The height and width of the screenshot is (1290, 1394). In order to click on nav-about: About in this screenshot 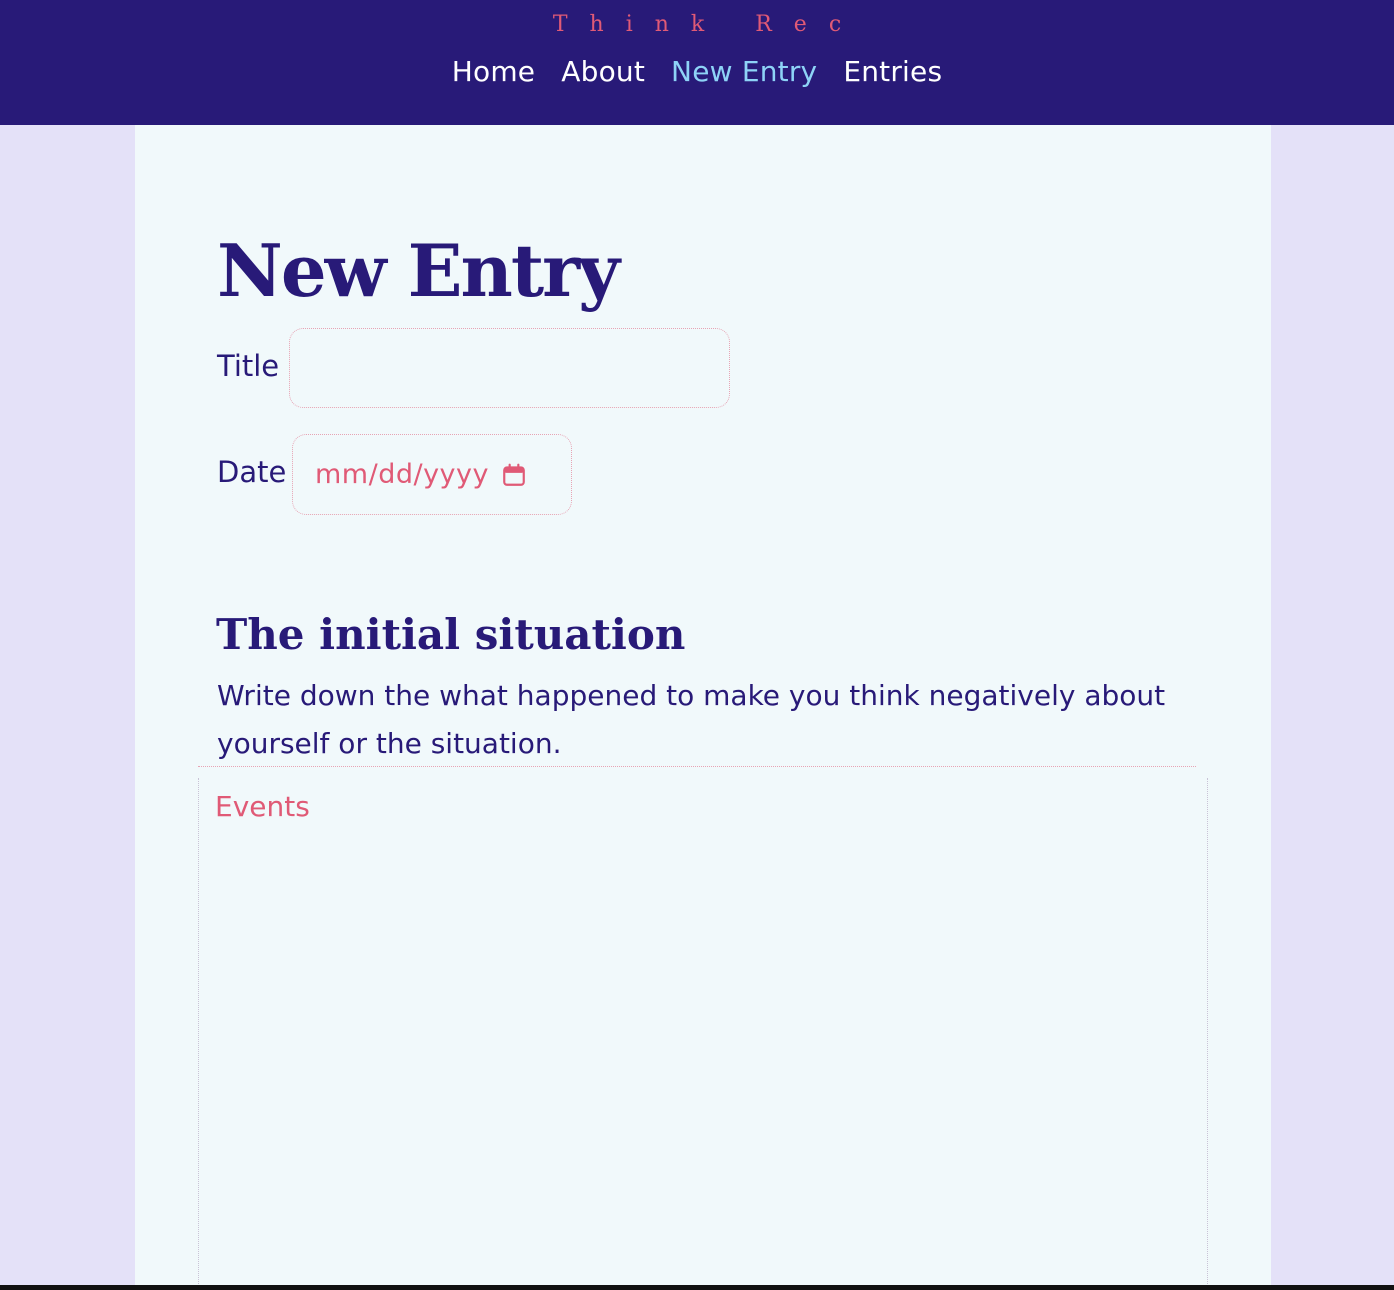, I will do `click(603, 71)`.